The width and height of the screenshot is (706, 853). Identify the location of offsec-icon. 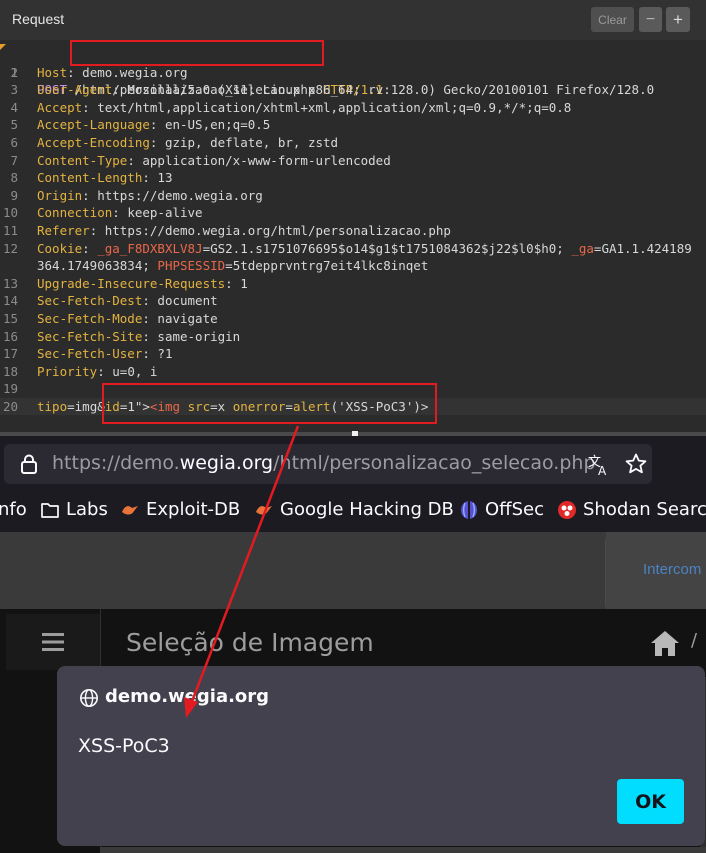
(469, 509).